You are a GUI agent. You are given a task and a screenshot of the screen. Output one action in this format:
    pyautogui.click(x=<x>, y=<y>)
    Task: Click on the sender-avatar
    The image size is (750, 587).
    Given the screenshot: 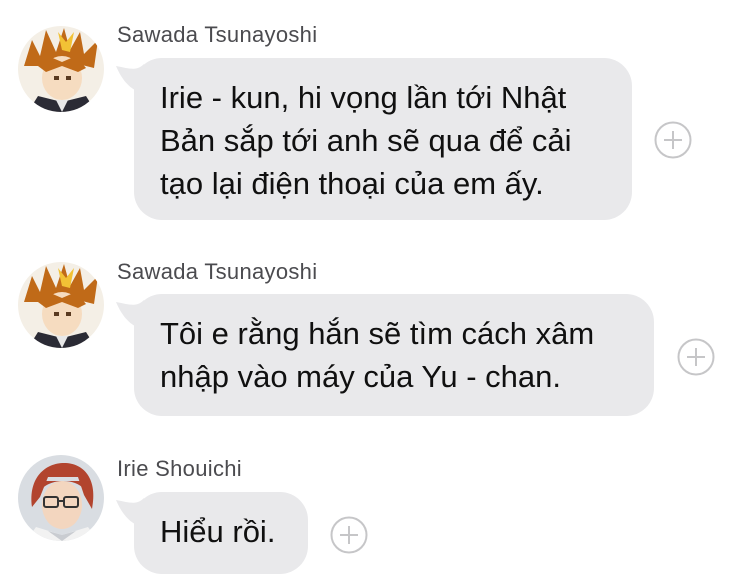 What is the action you would take?
    pyautogui.click(x=61, y=498)
    